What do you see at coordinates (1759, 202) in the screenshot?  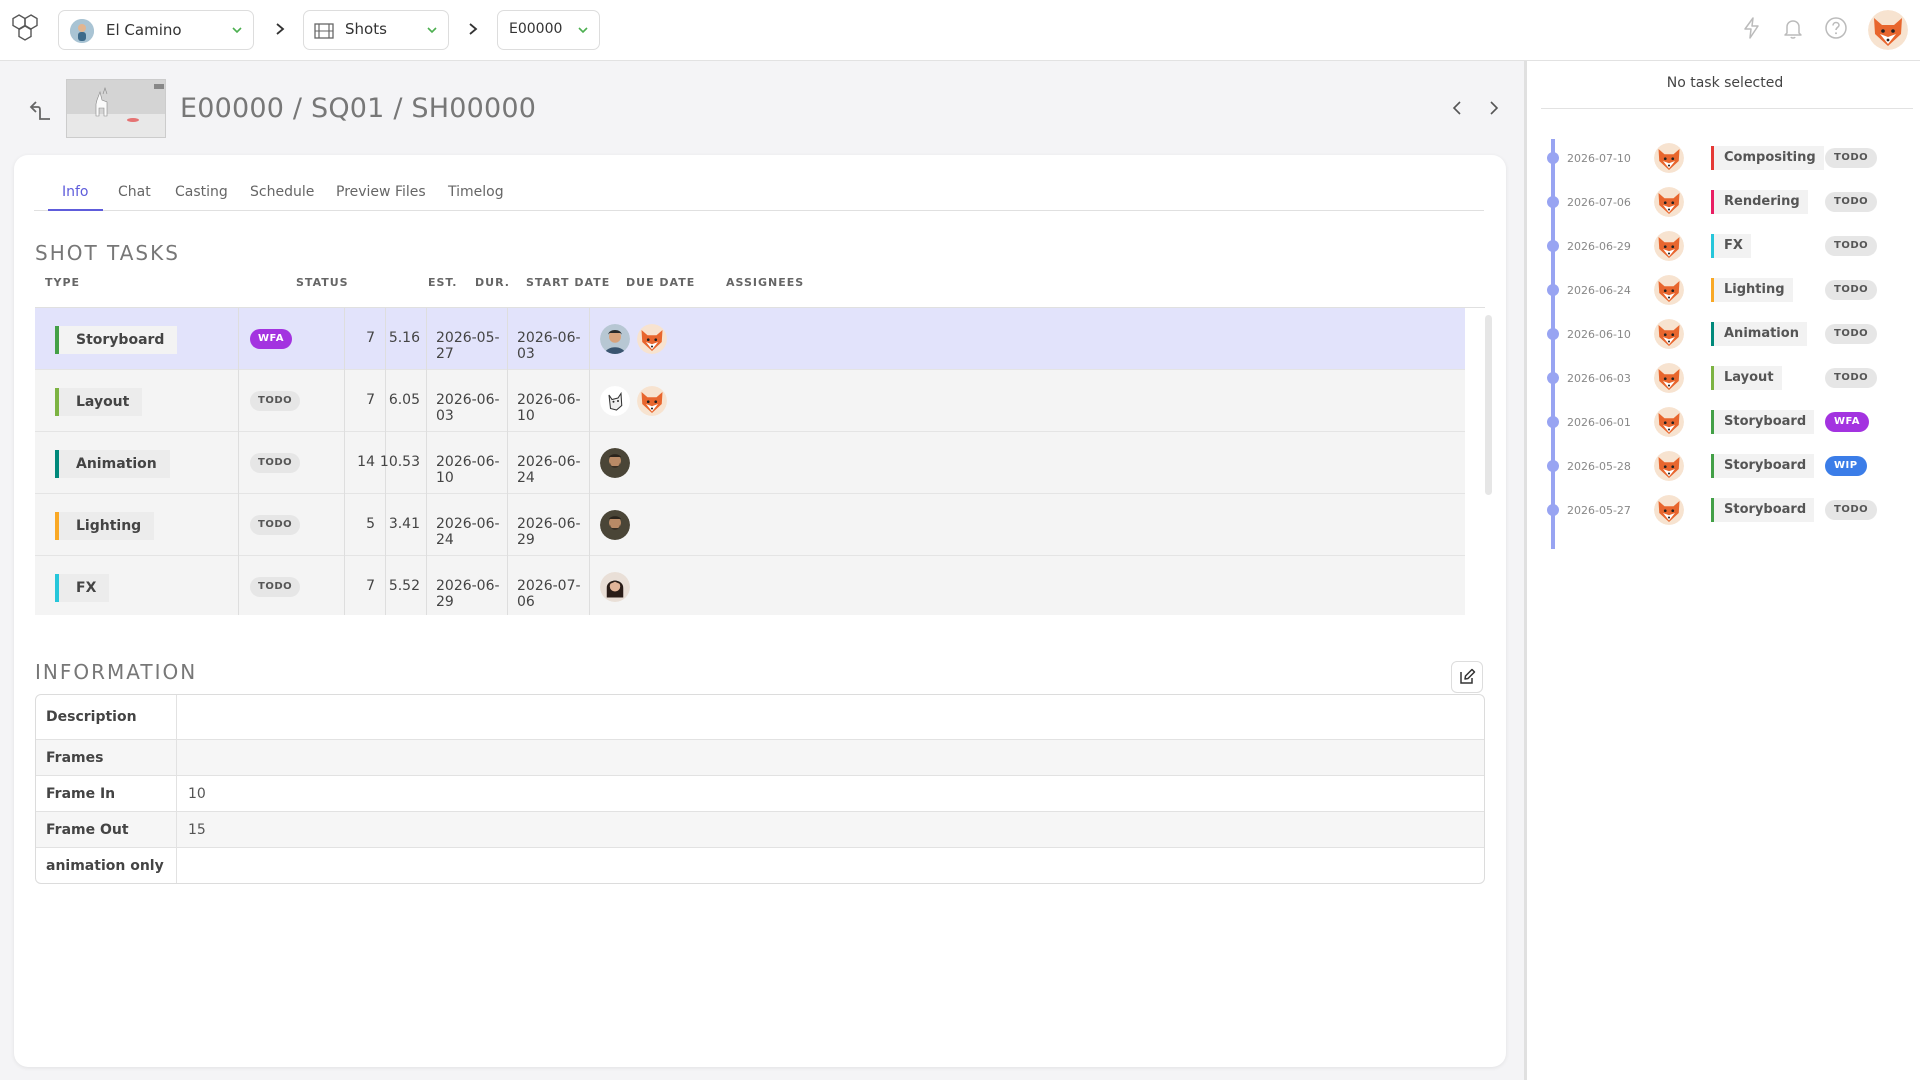 I see `timeline-task-chip: Rendering` at bounding box center [1759, 202].